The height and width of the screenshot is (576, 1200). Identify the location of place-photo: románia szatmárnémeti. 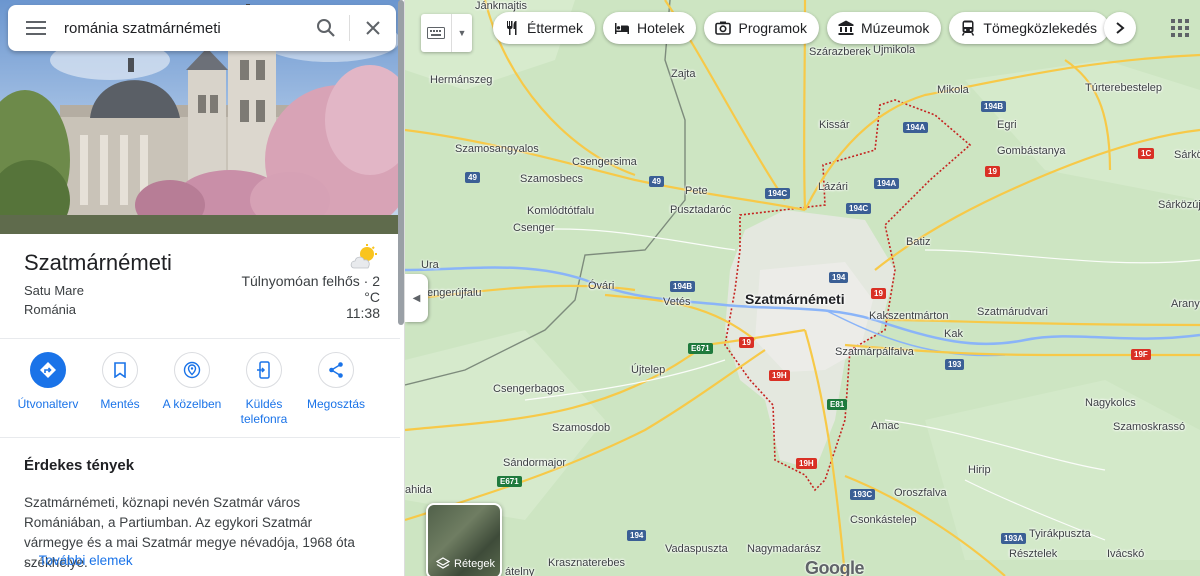
(200, 117).